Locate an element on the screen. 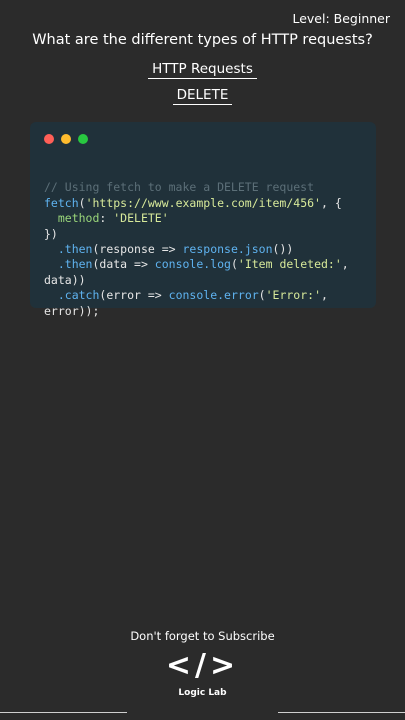  code-line-3: method: 'DELETE' is located at coordinates (205, 218).